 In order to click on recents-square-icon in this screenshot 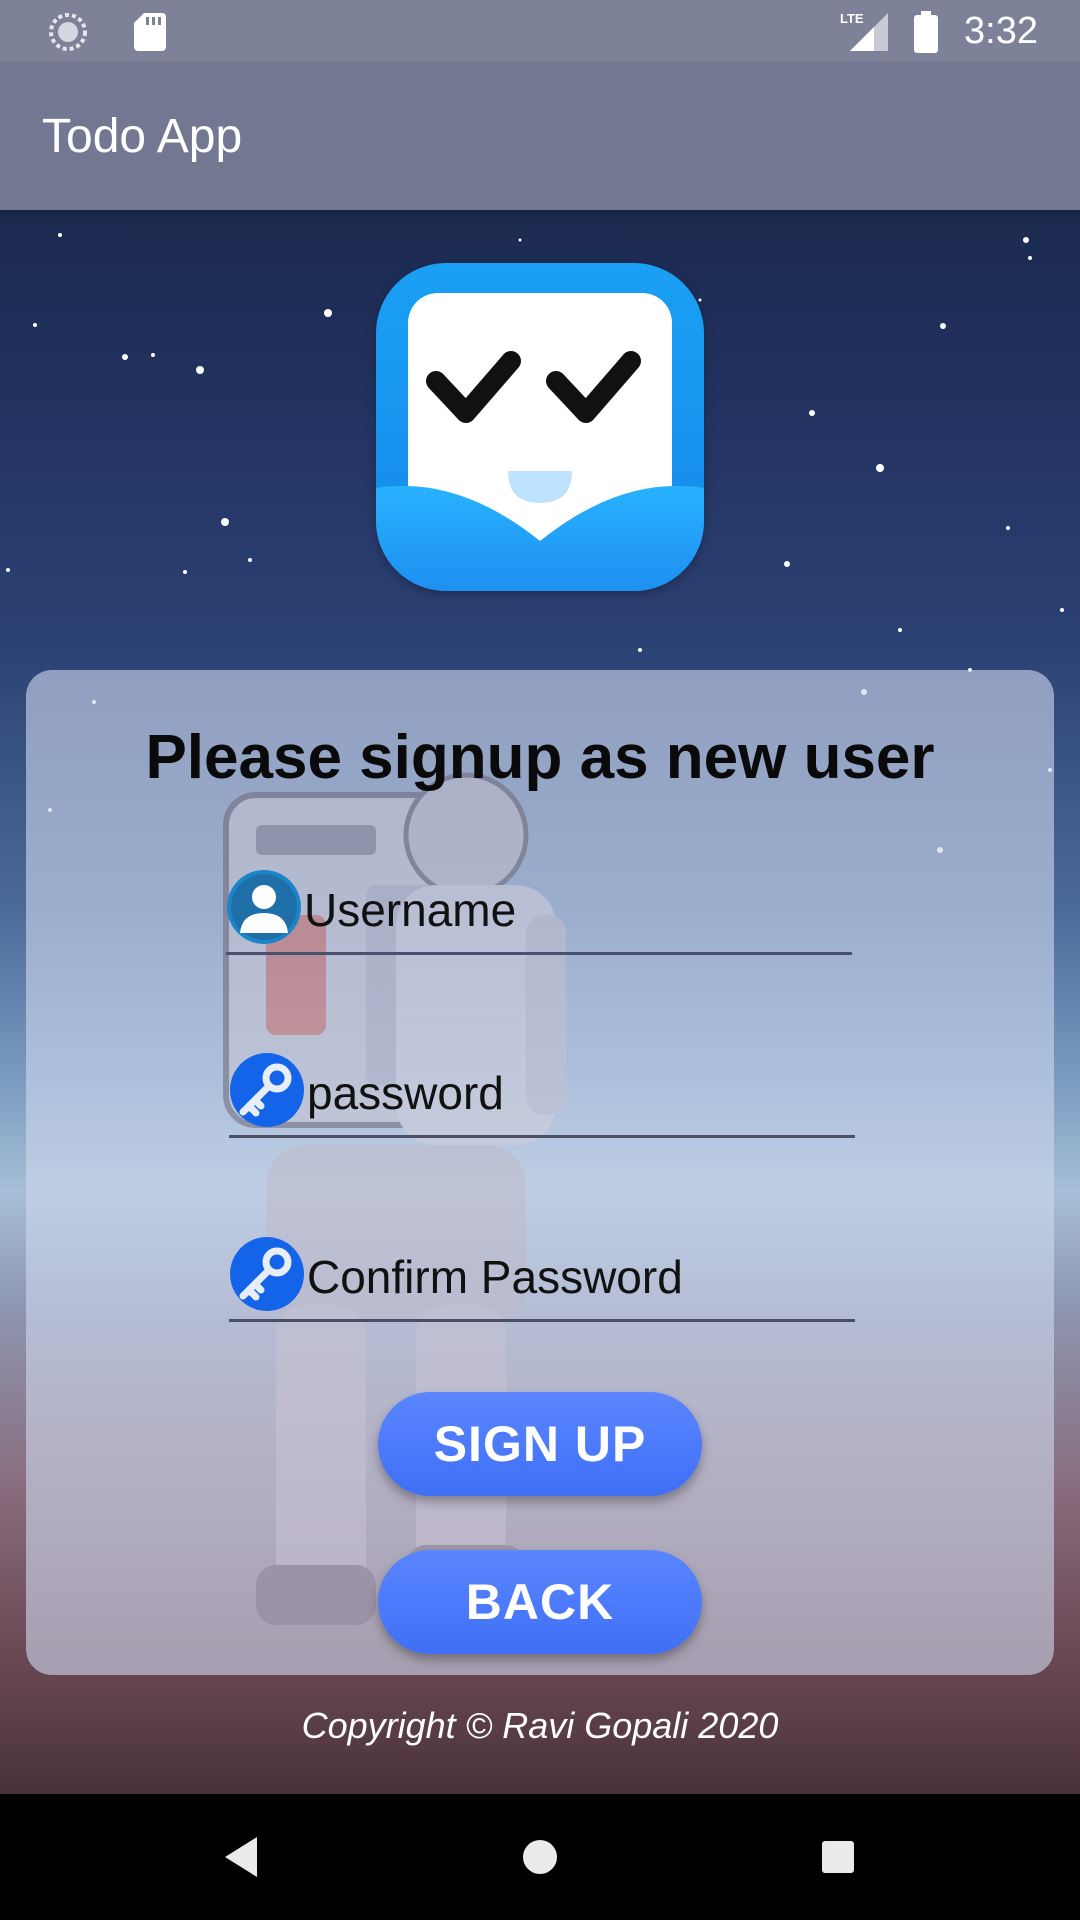, I will do `click(838, 1857)`.